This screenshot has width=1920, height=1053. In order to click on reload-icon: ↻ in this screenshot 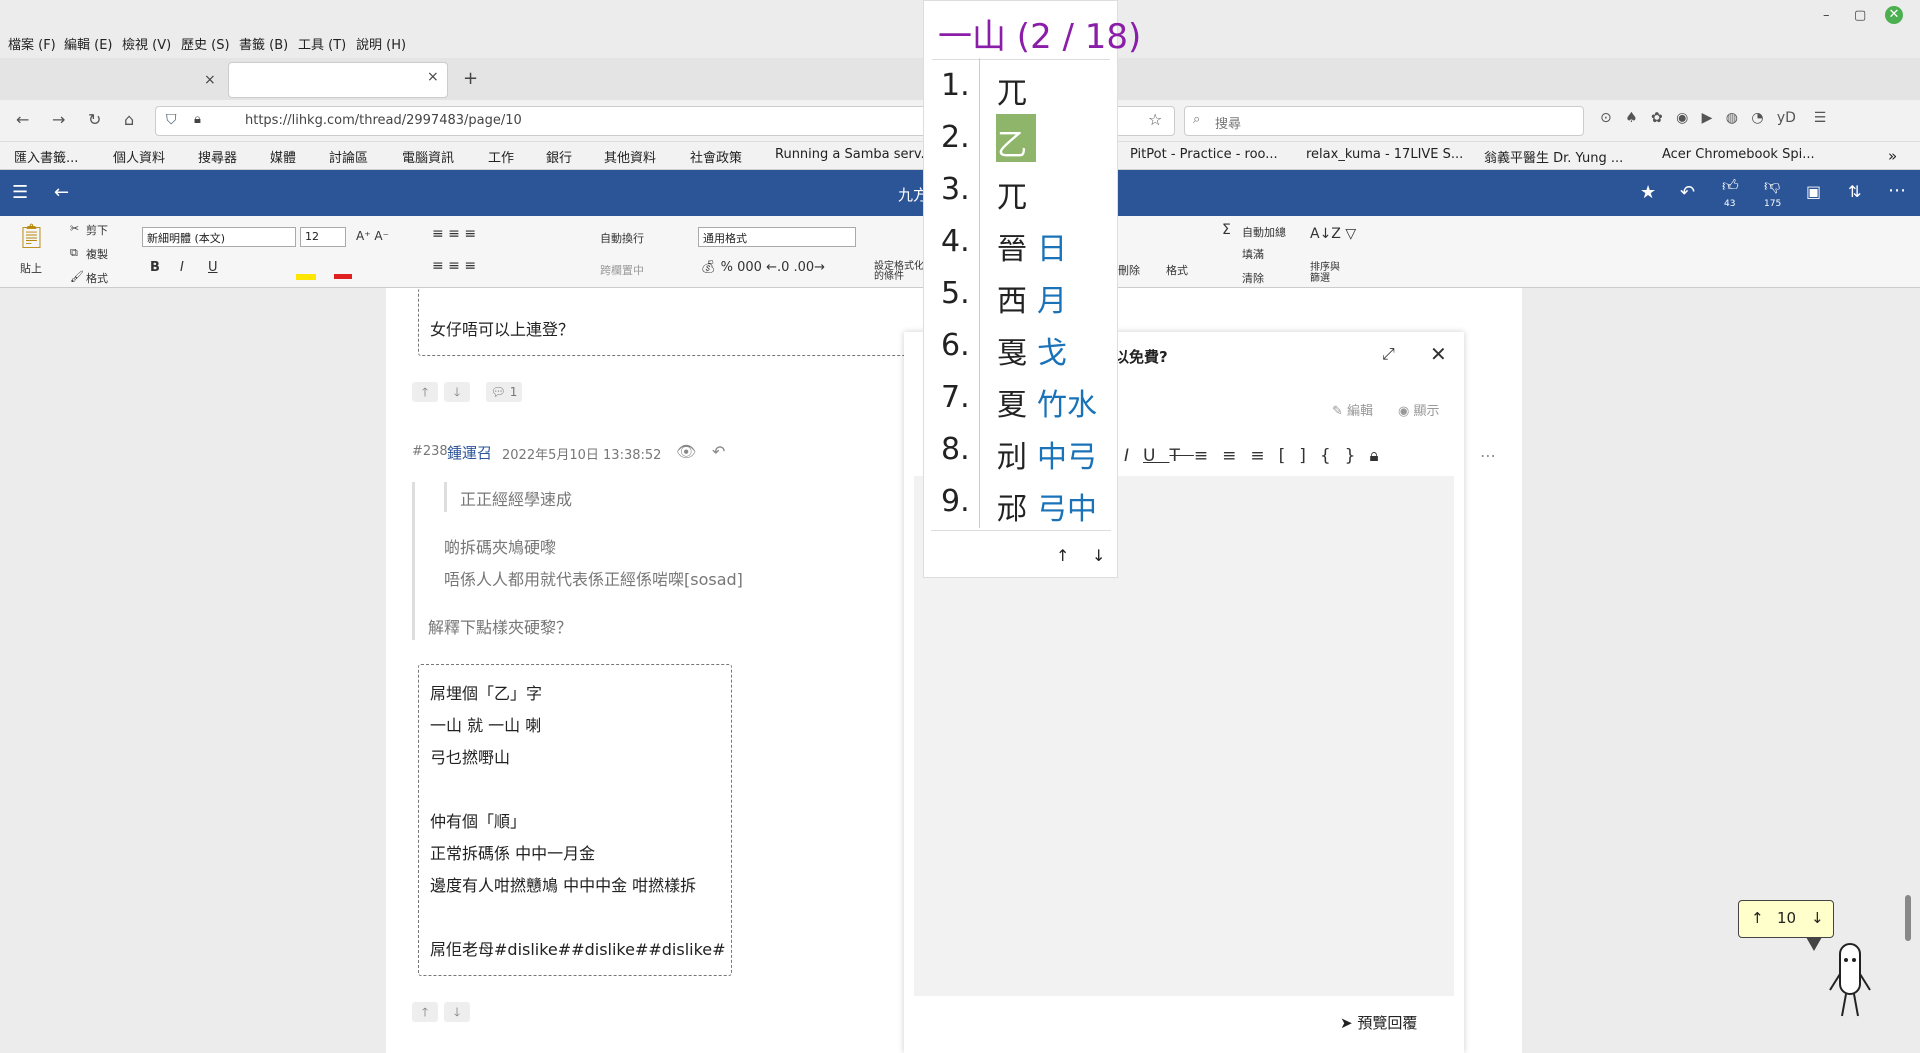, I will do `click(94, 119)`.